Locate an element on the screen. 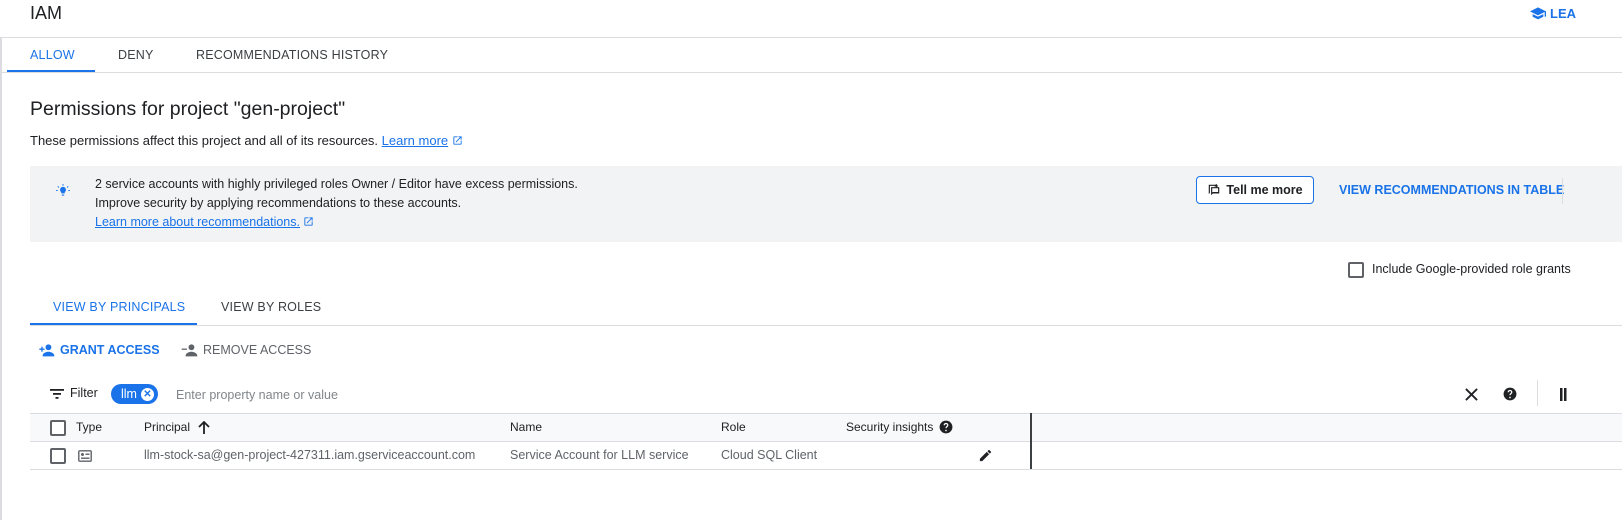 The height and width of the screenshot is (520, 1622). remove-access-label: REMOVE ACCESS is located at coordinates (257, 350).